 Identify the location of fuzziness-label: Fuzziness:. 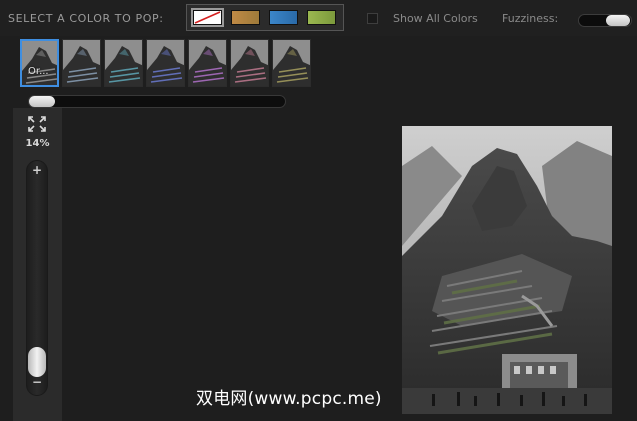
(530, 18).